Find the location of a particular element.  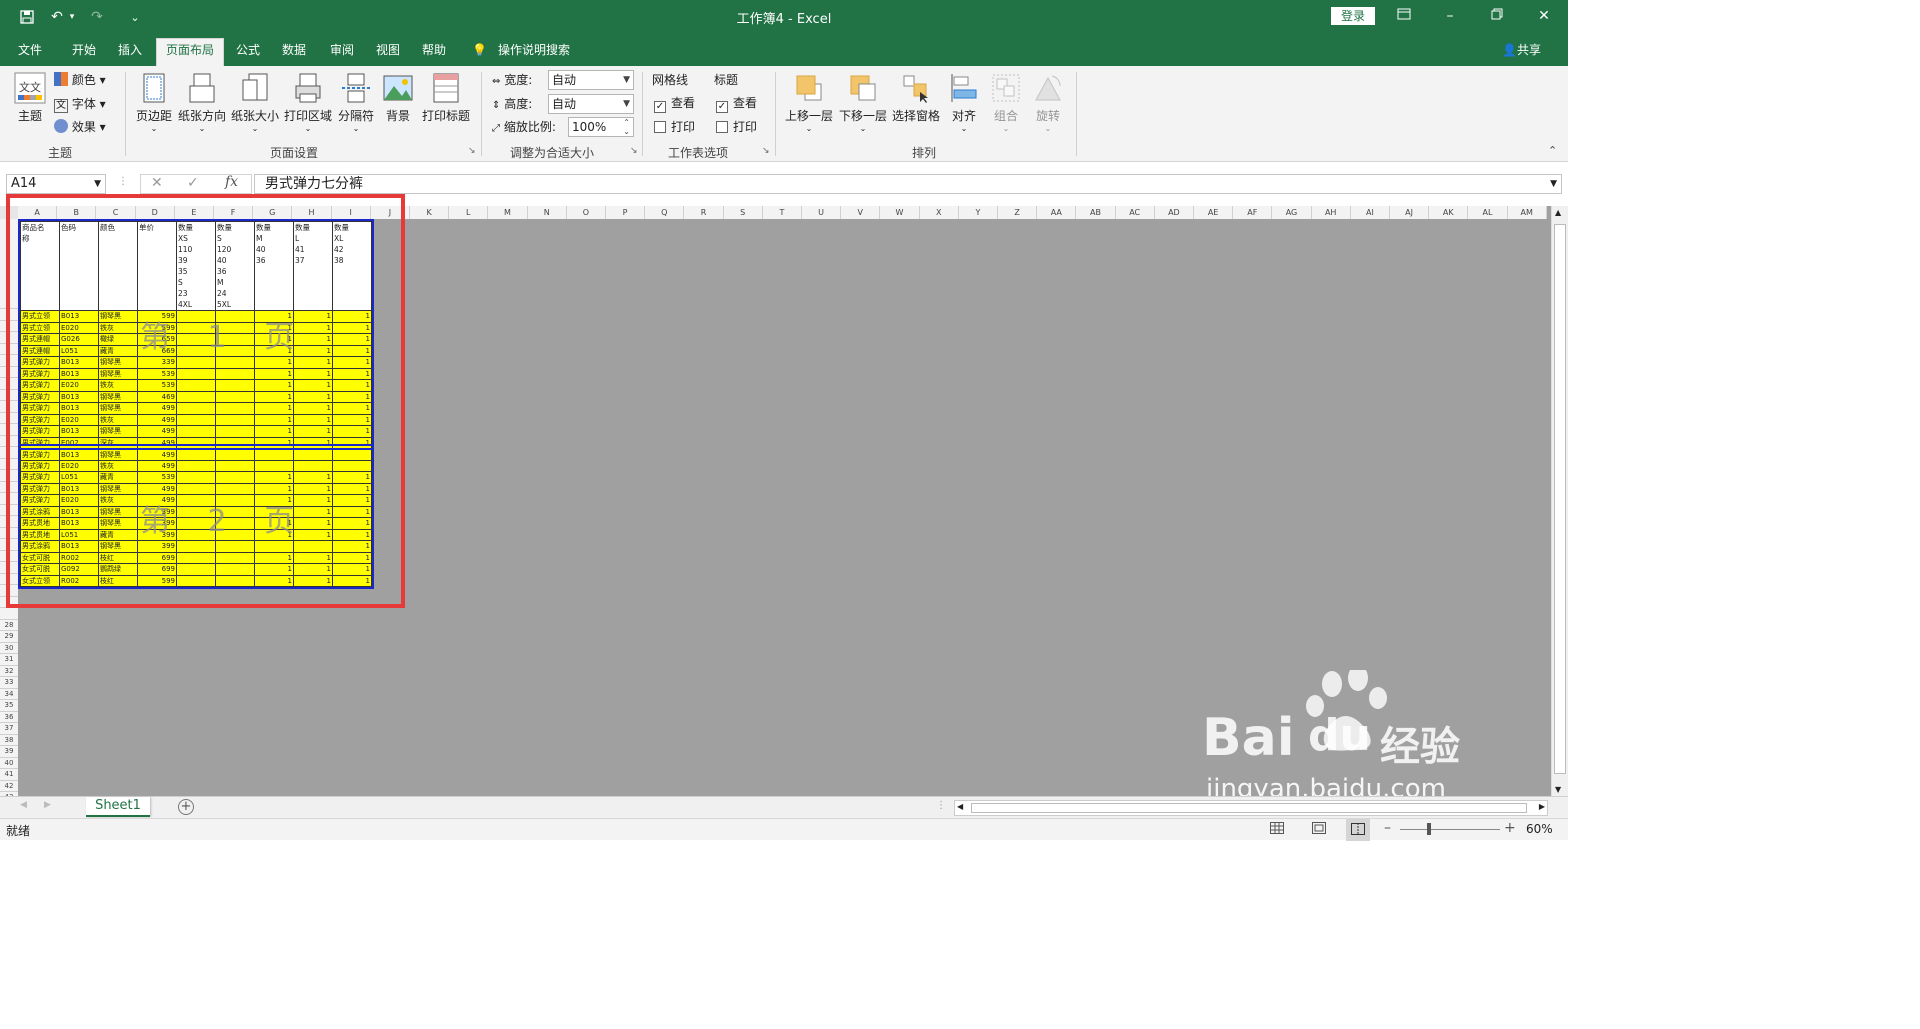

row-header-38: 38 is located at coordinates (9, 740).